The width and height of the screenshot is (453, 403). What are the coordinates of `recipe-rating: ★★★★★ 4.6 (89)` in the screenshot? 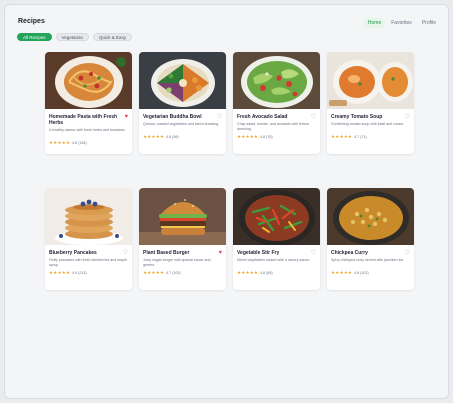 It's located at (276, 273).